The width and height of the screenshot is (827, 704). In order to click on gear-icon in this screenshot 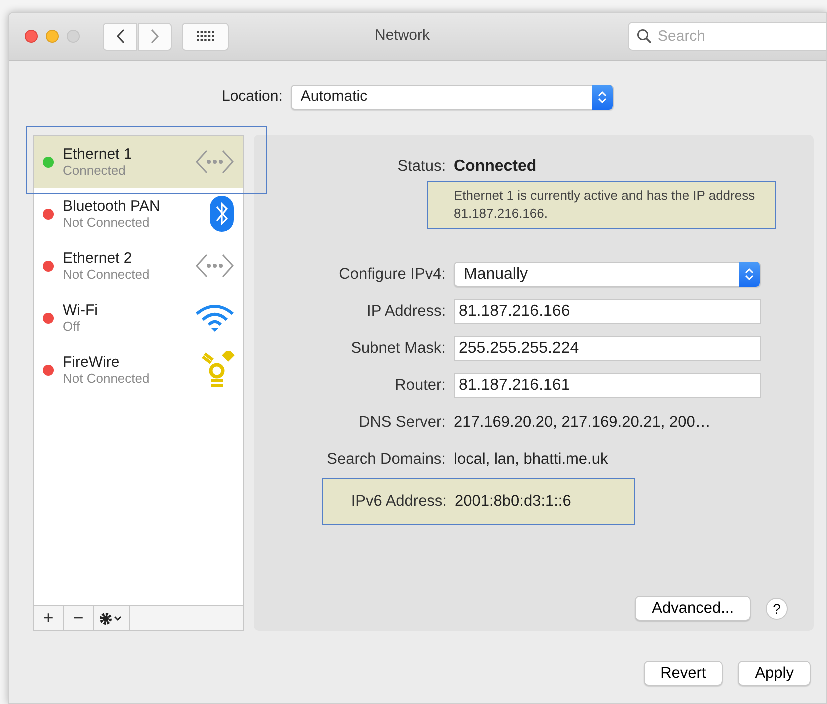, I will do `click(111, 619)`.